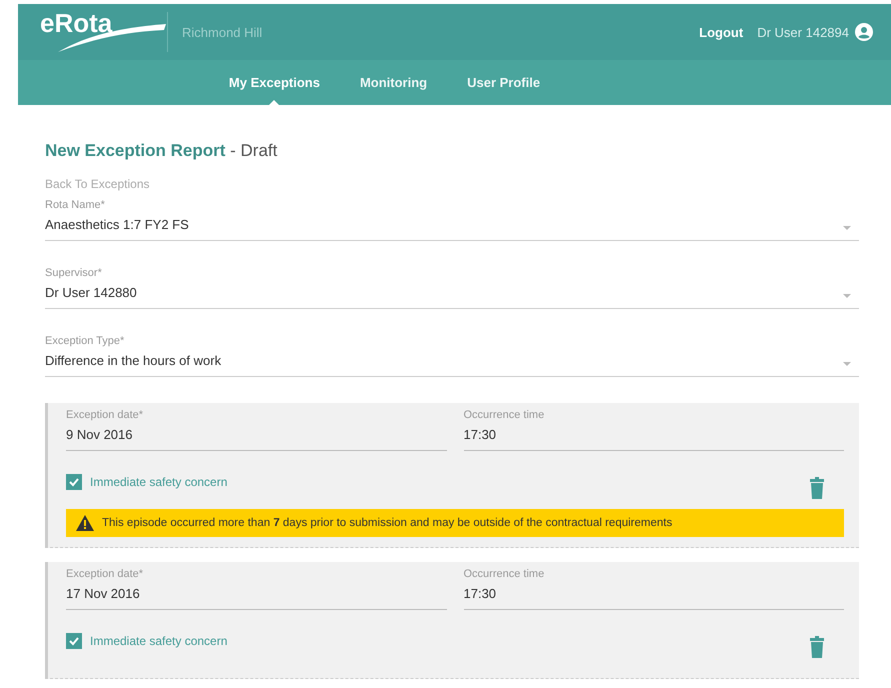  Describe the element at coordinates (452, 288) in the screenshot. I see `select-field: Supervisor* Dr User 142880` at that location.